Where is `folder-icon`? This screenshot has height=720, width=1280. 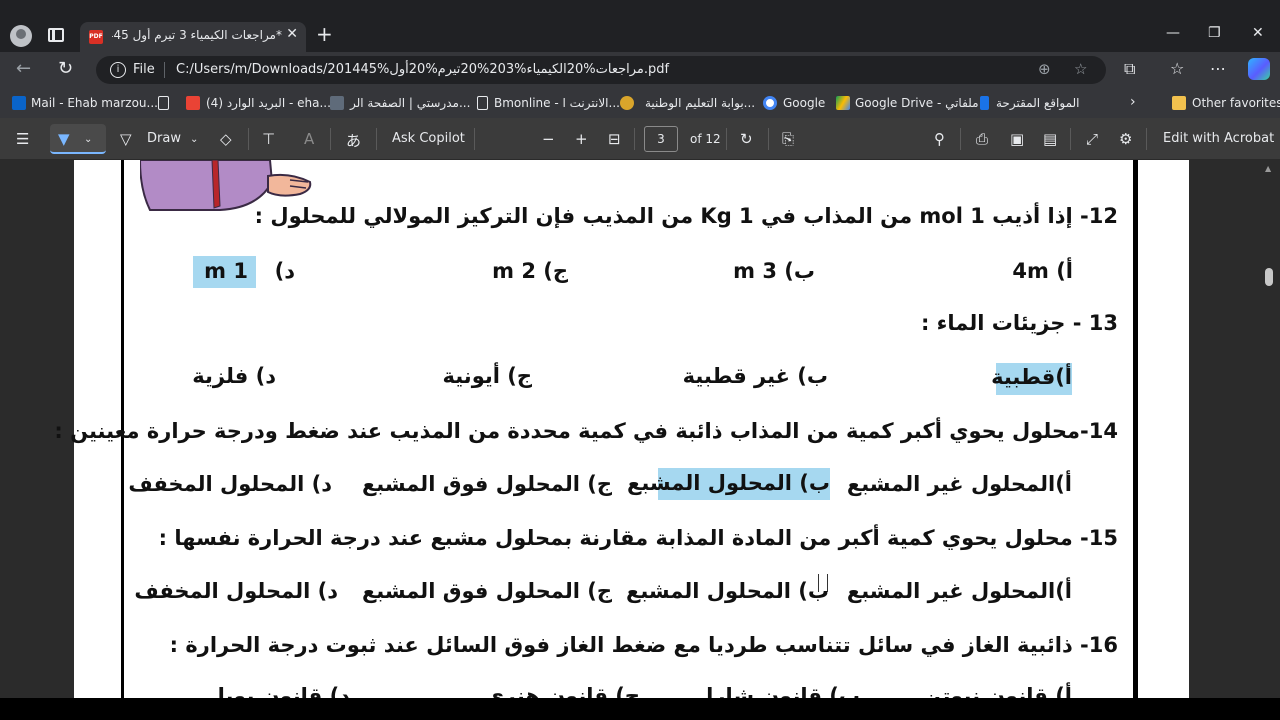 folder-icon is located at coordinates (1179, 103).